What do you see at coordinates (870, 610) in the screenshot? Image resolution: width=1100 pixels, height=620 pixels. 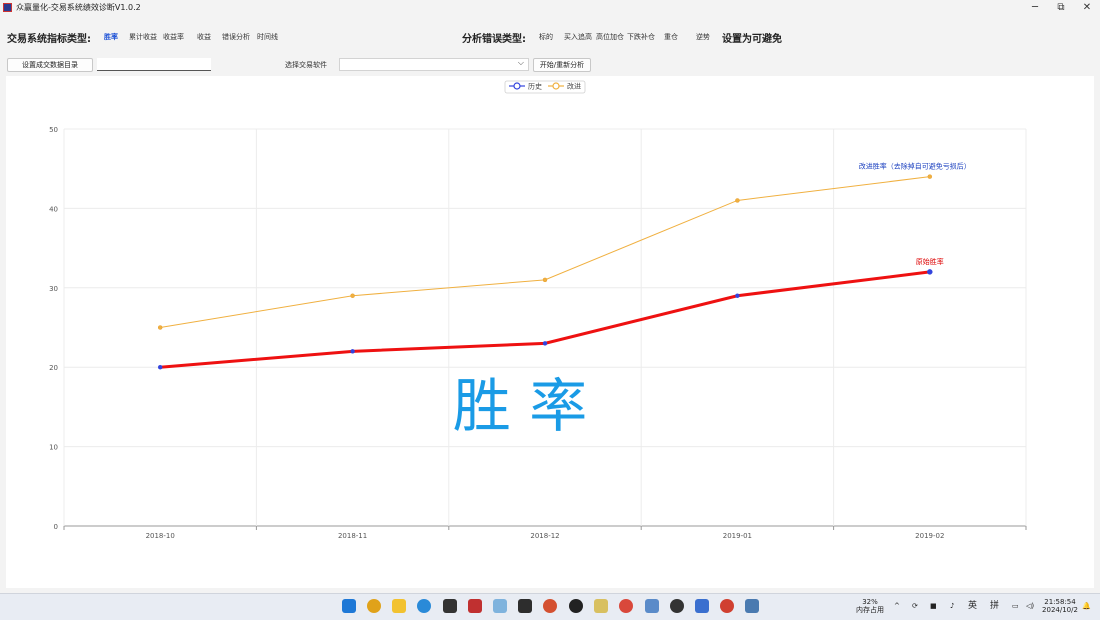 I see `mem-label: 内存占用` at bounding box center [870, 610].